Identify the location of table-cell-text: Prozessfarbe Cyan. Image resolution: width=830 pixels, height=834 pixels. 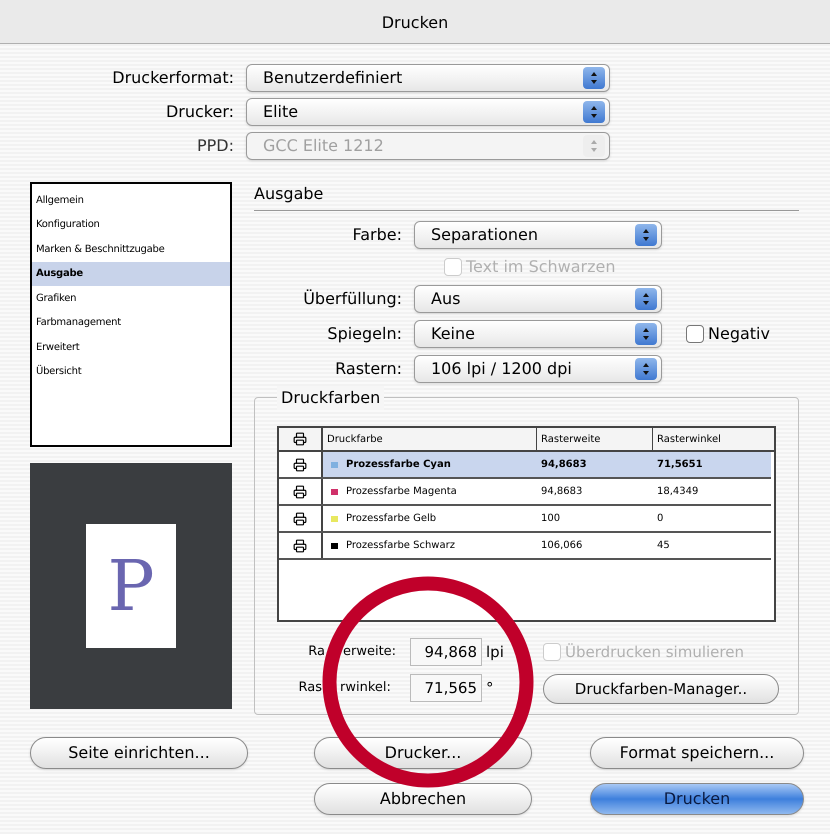
(398, 465).